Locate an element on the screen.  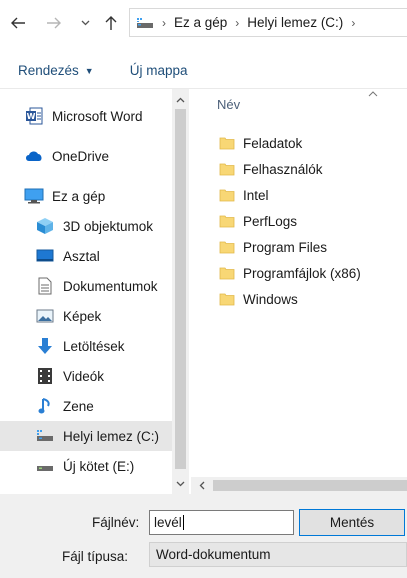
folder-name: Intel is located at coordinates (256, 195).